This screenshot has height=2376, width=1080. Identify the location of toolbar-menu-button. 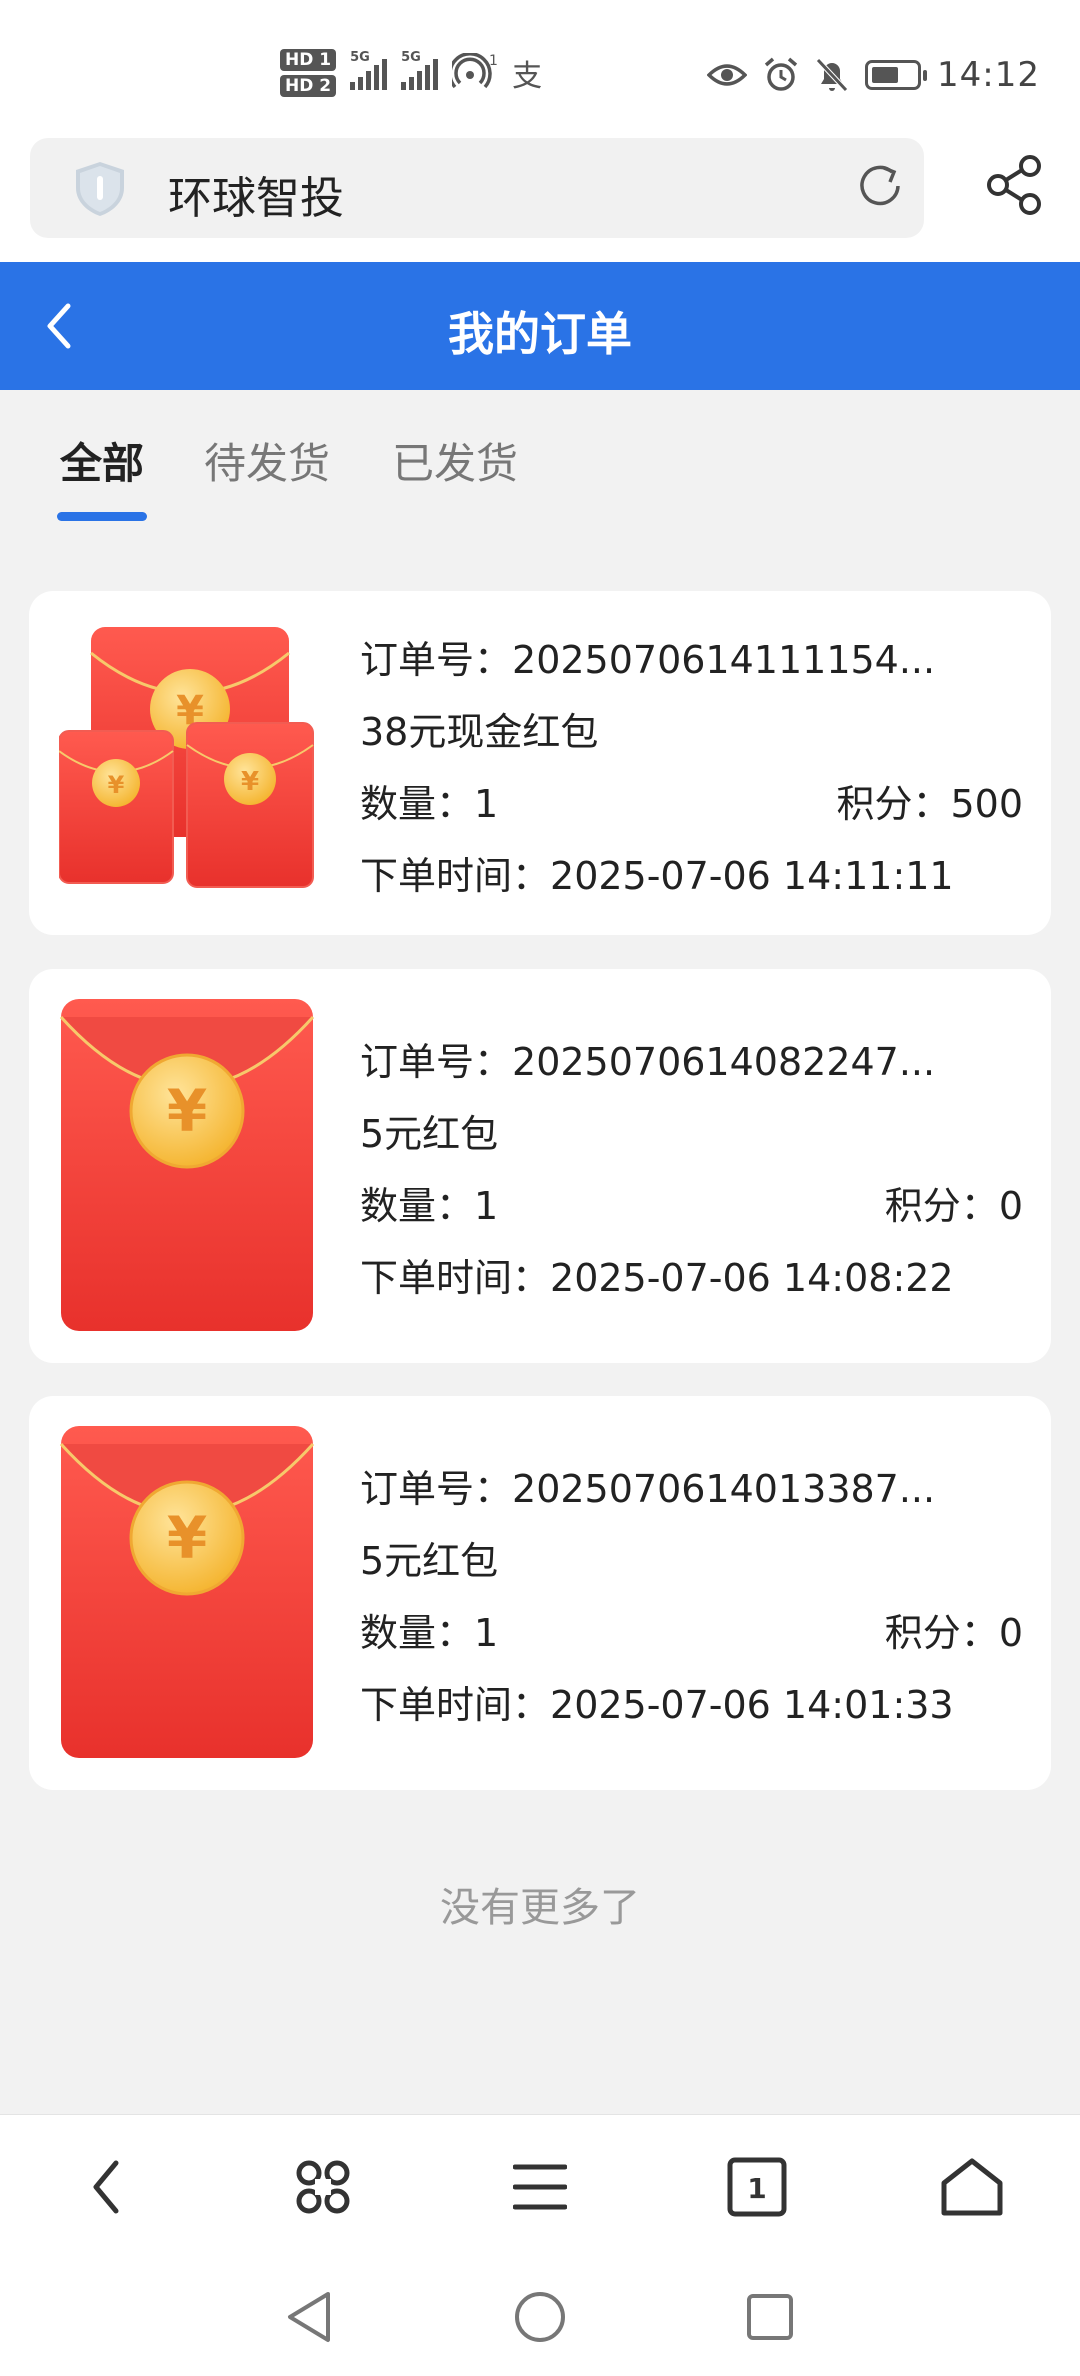
(540, 2187).